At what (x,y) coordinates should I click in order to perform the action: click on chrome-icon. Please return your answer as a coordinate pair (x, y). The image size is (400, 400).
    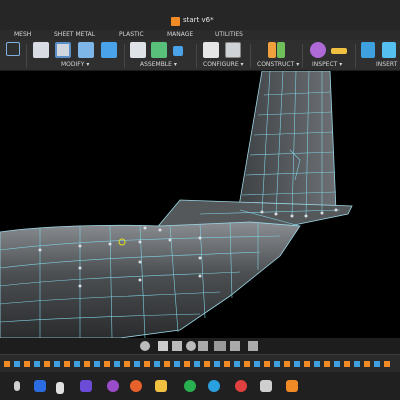
    Looking at the image, I should click on (241, 386).